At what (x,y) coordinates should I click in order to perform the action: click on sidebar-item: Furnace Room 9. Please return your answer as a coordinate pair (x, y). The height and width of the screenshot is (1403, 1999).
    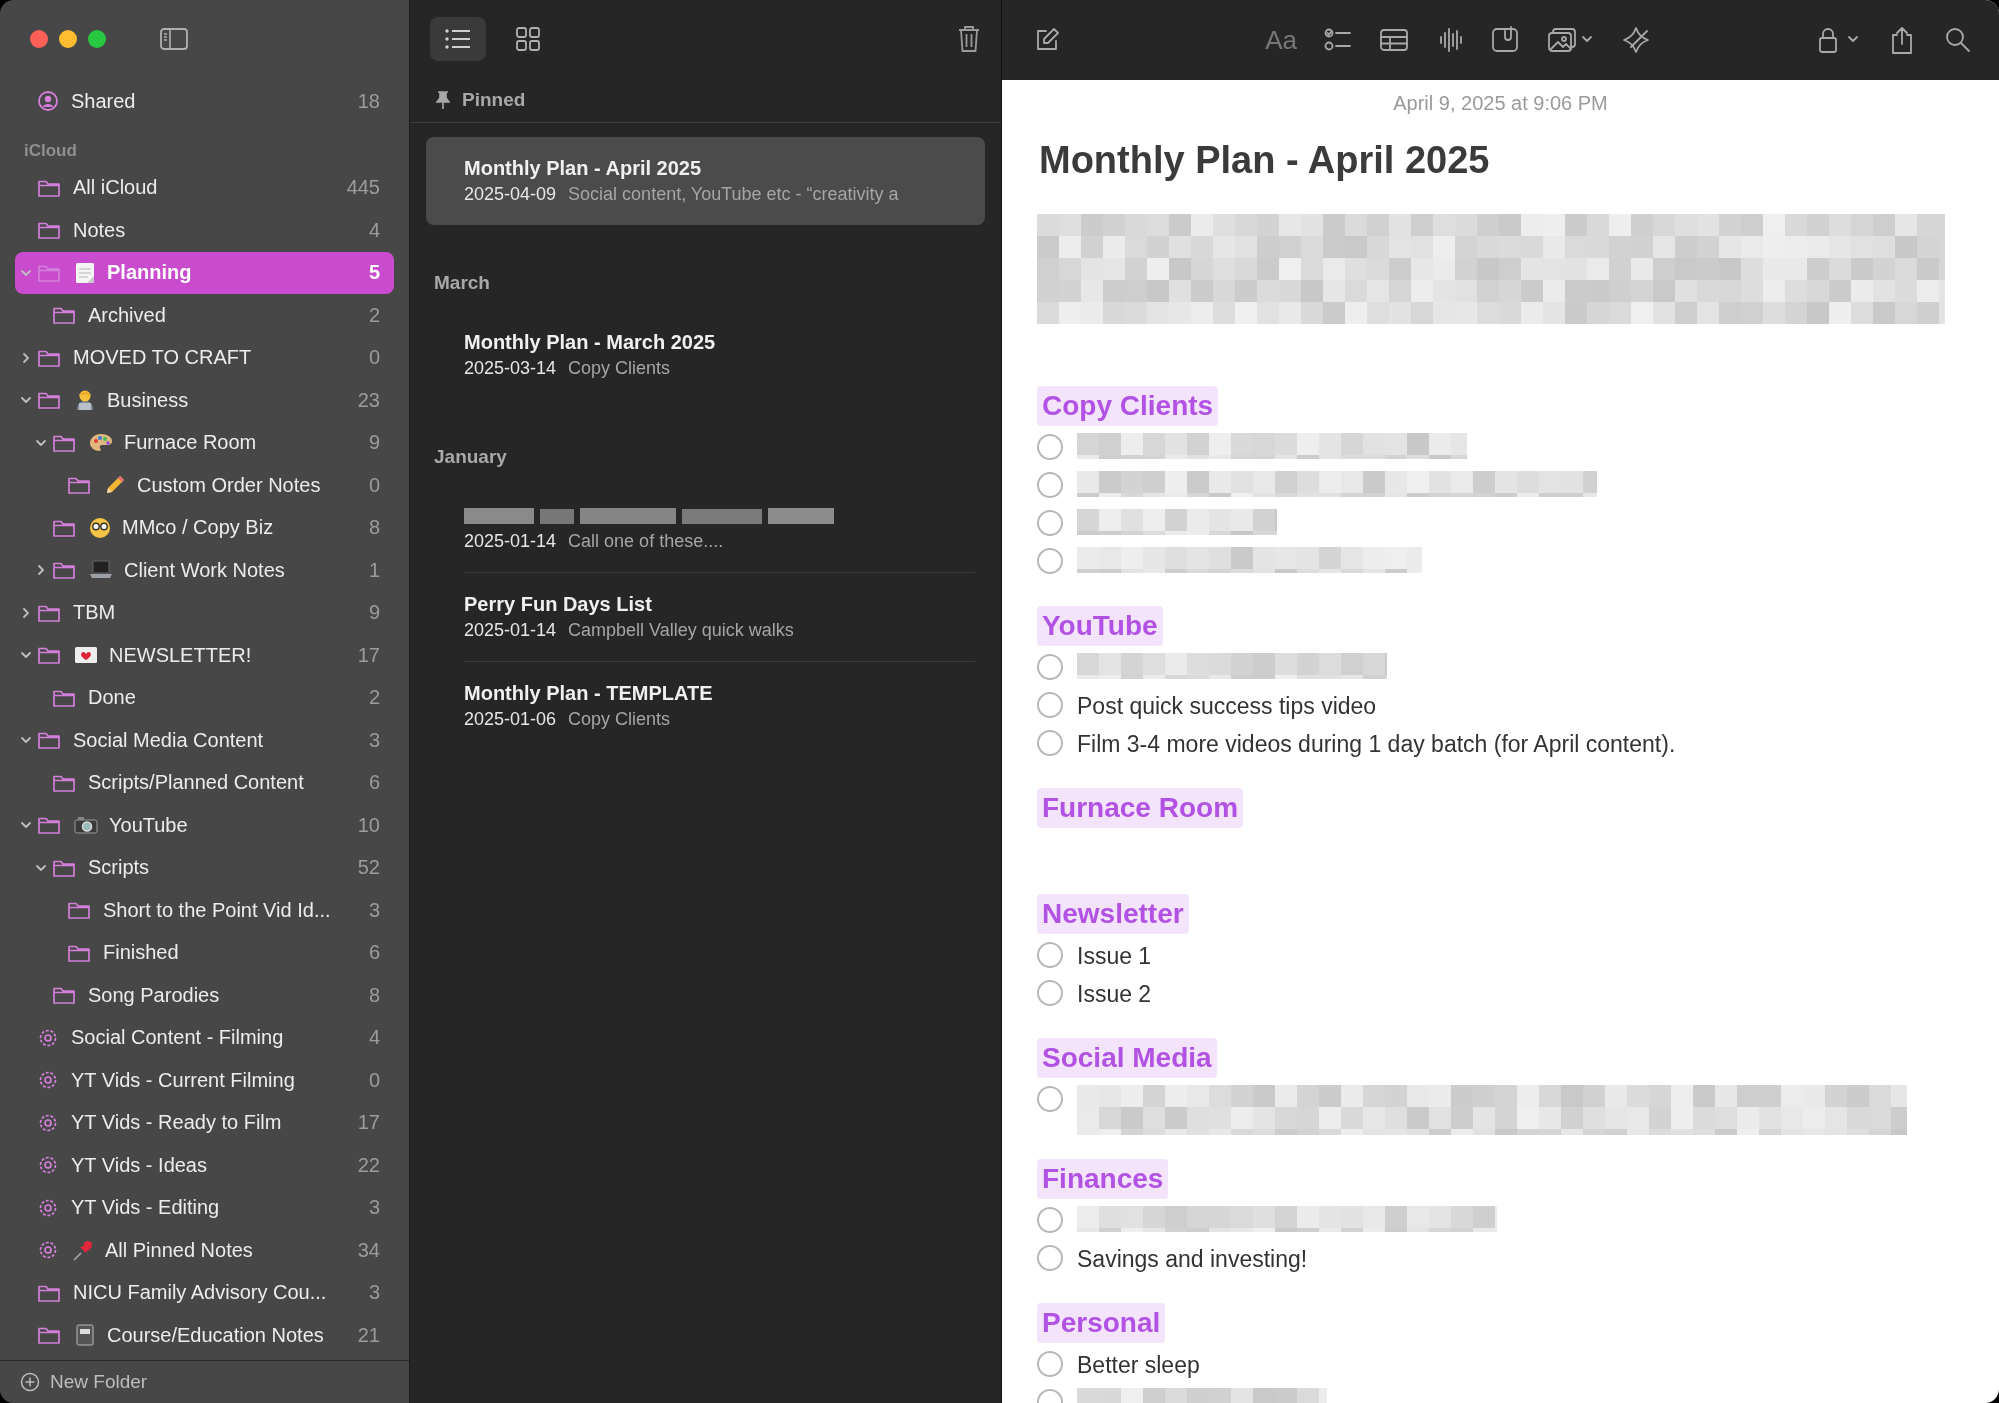
    Looking at the image, I should click on (204, 442).